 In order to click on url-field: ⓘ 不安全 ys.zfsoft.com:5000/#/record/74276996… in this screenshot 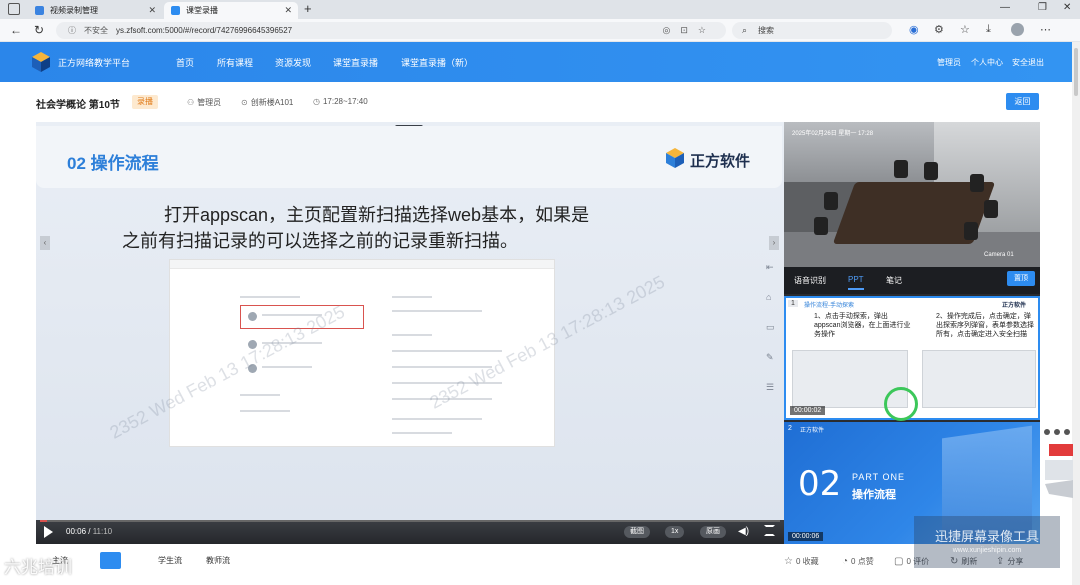, I will do `click(391, 30)`.